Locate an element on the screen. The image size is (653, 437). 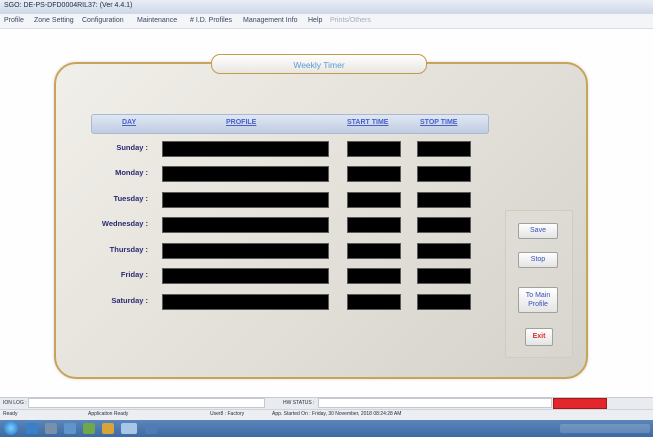
status-state: Ready is located at coordinates (10, 414).